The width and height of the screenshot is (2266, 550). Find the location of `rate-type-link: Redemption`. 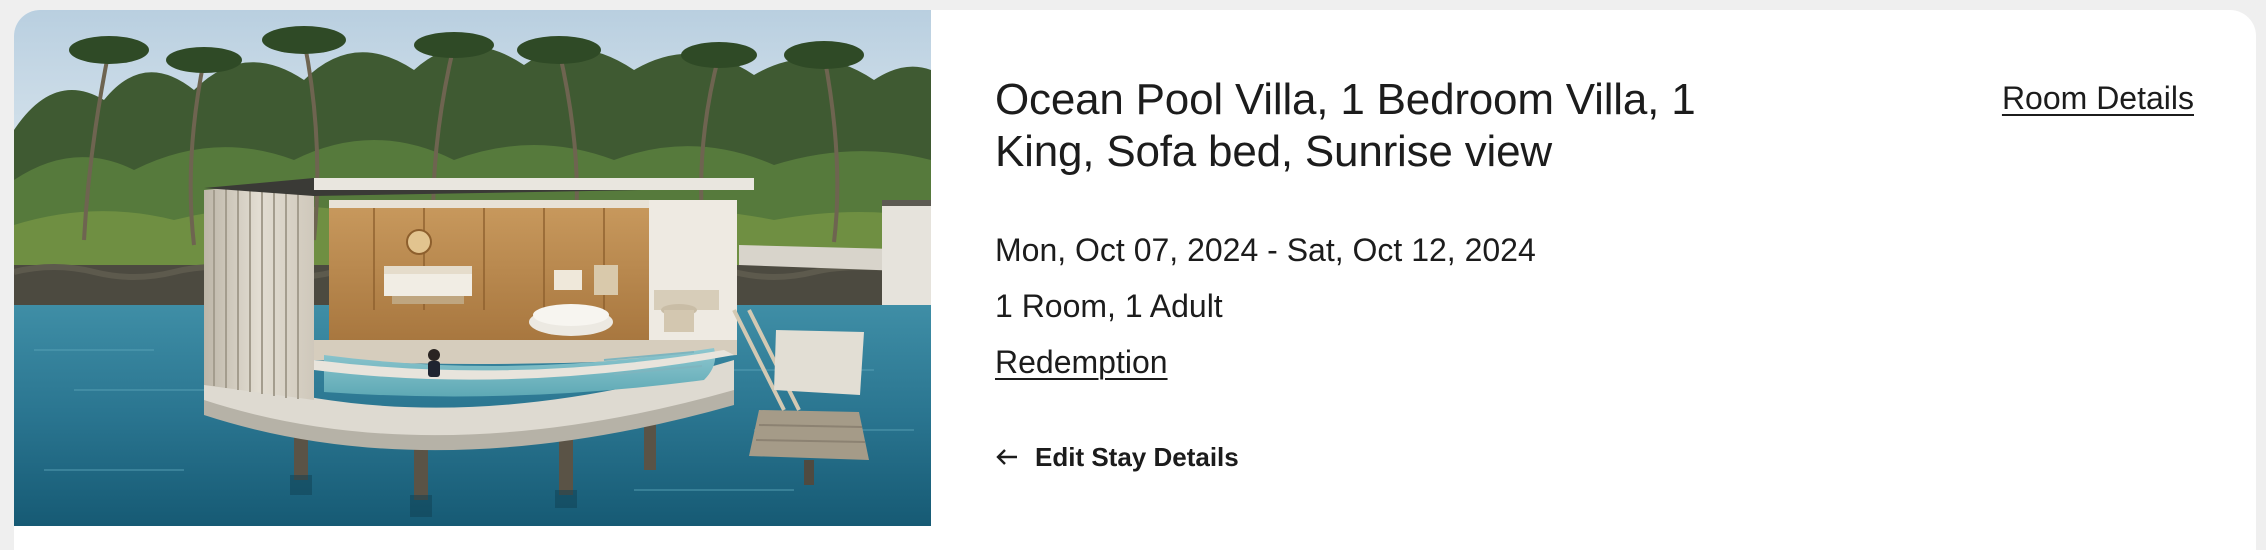

rate-type-link: Redemption is located at coordinates (1081, 362).